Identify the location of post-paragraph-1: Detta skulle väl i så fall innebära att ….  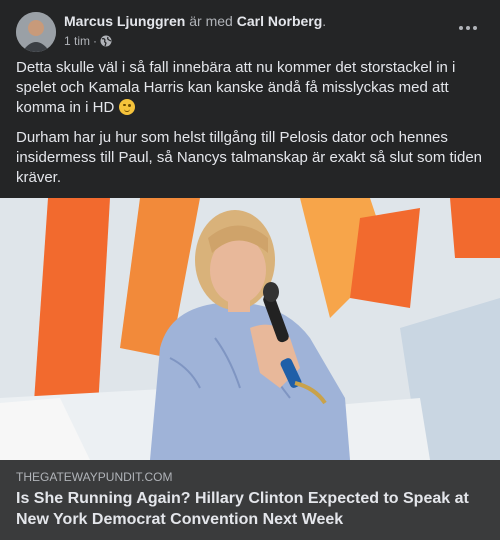
(236, 87).